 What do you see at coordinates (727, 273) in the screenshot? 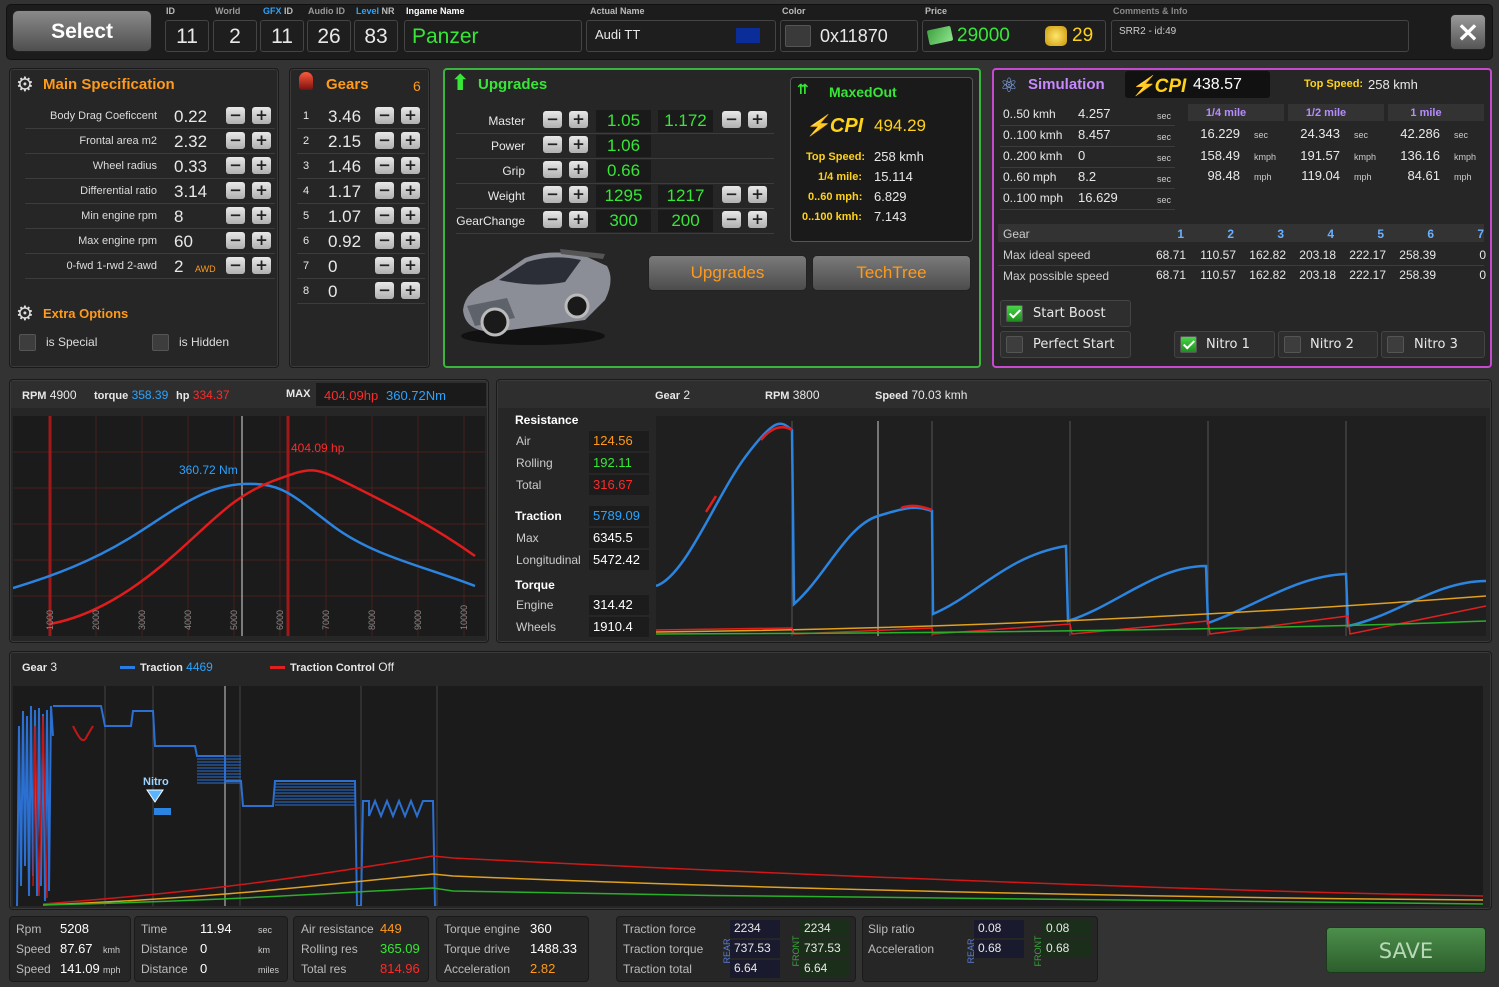
I see `upgrades-button: Upgrades` at bounding box center [727, 273].